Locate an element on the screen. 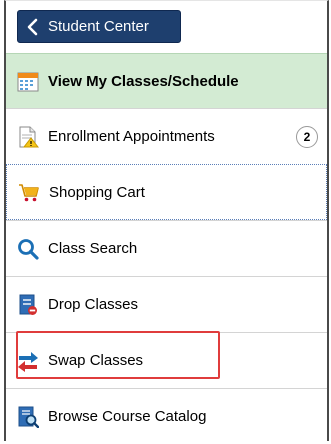 The width and height of the screenshot is (331, 444). menu-item-view-my-classes: View My Classes/Schedule is located at coordinates (166, 80).